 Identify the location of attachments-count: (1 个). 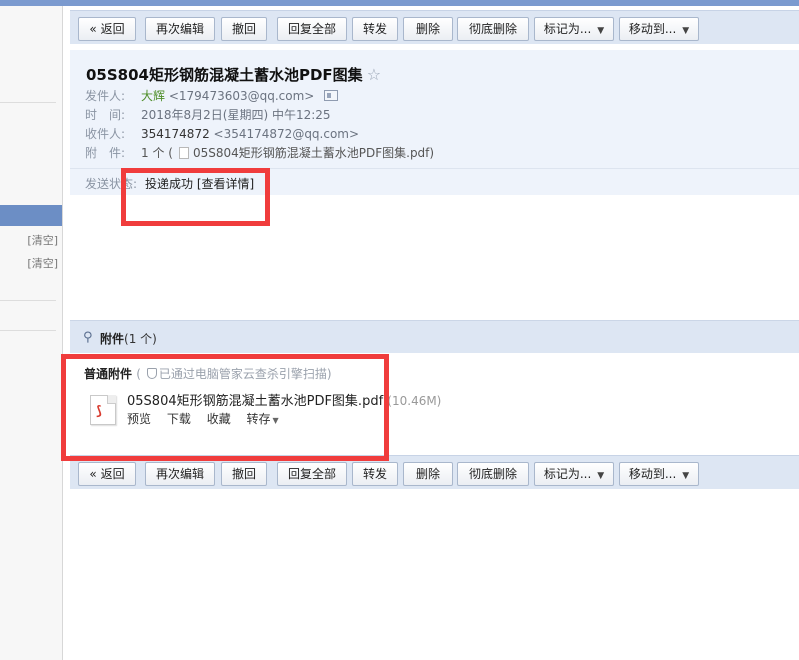
(140, 339).